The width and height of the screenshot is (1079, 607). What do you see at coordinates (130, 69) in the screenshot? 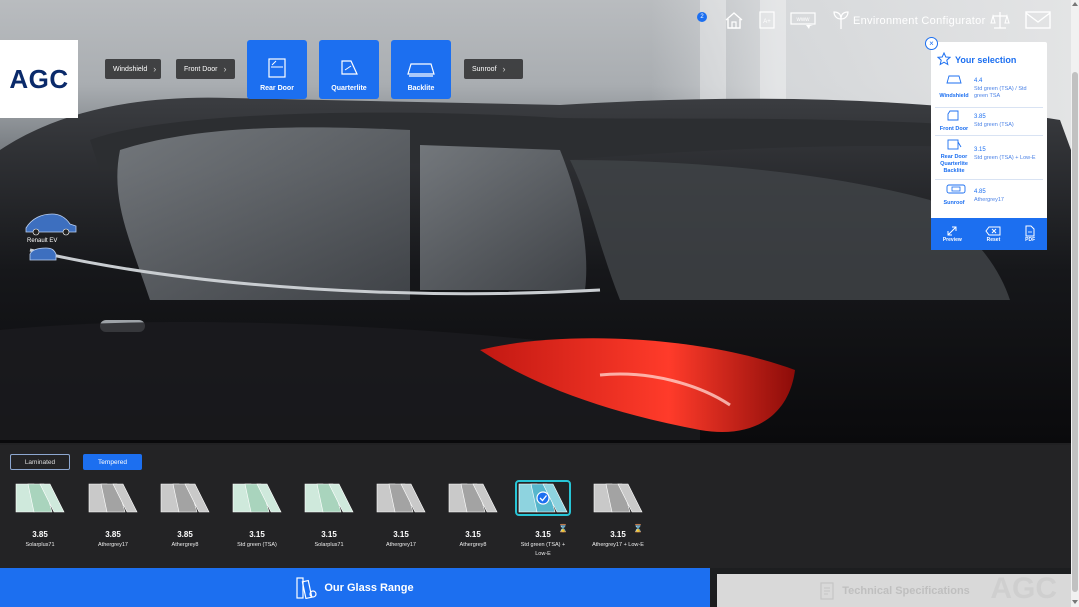
I see `tab-windshield-label: Windshield` at bounding box center [130, 69].